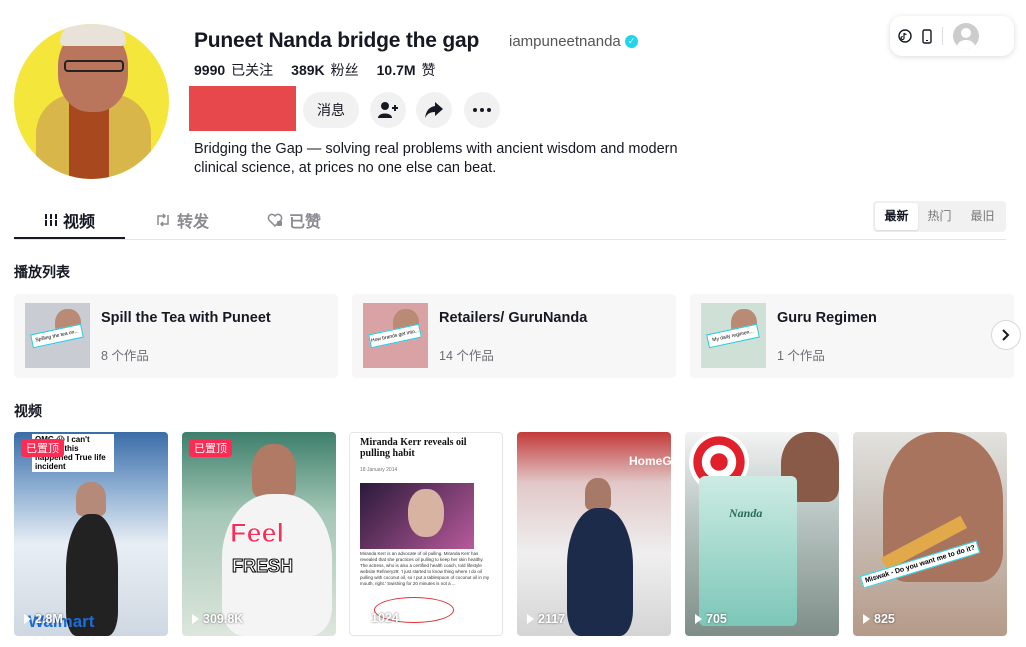 This screenshot has width=1026, height=647. Describe the element at coordinates (406, 70) in the screenshot. I see `stat-likes: 10.7M 赞` at that location.